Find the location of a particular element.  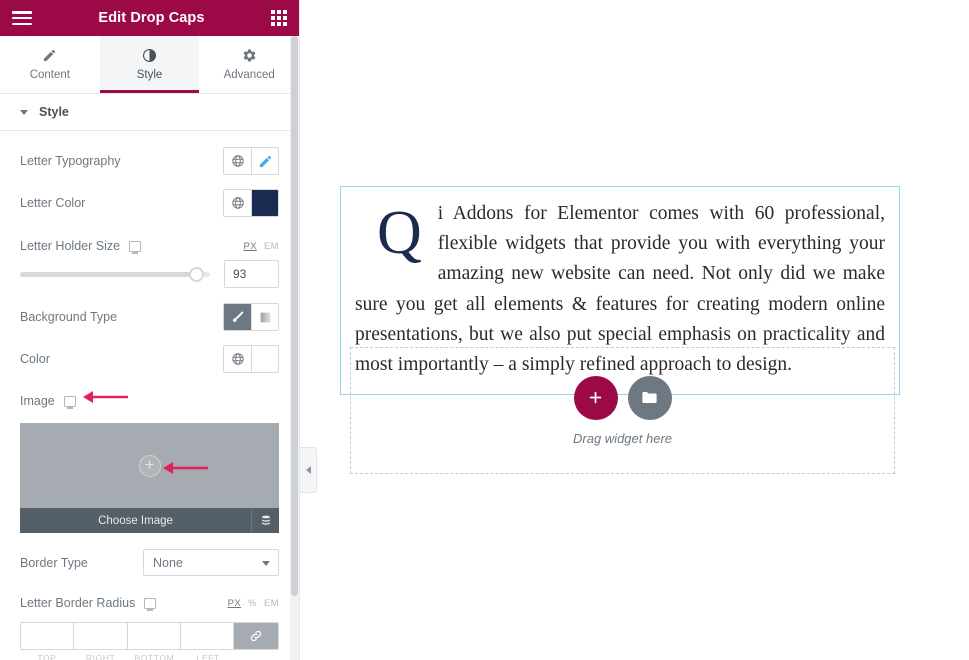

caret-down-icon is located at coordinates (24, 112).